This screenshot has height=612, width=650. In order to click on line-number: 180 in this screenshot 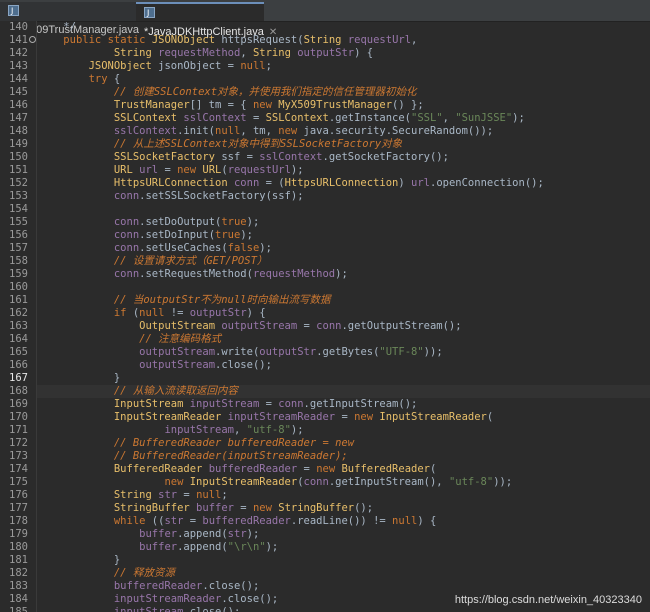, I will do `click(18, 547)`.